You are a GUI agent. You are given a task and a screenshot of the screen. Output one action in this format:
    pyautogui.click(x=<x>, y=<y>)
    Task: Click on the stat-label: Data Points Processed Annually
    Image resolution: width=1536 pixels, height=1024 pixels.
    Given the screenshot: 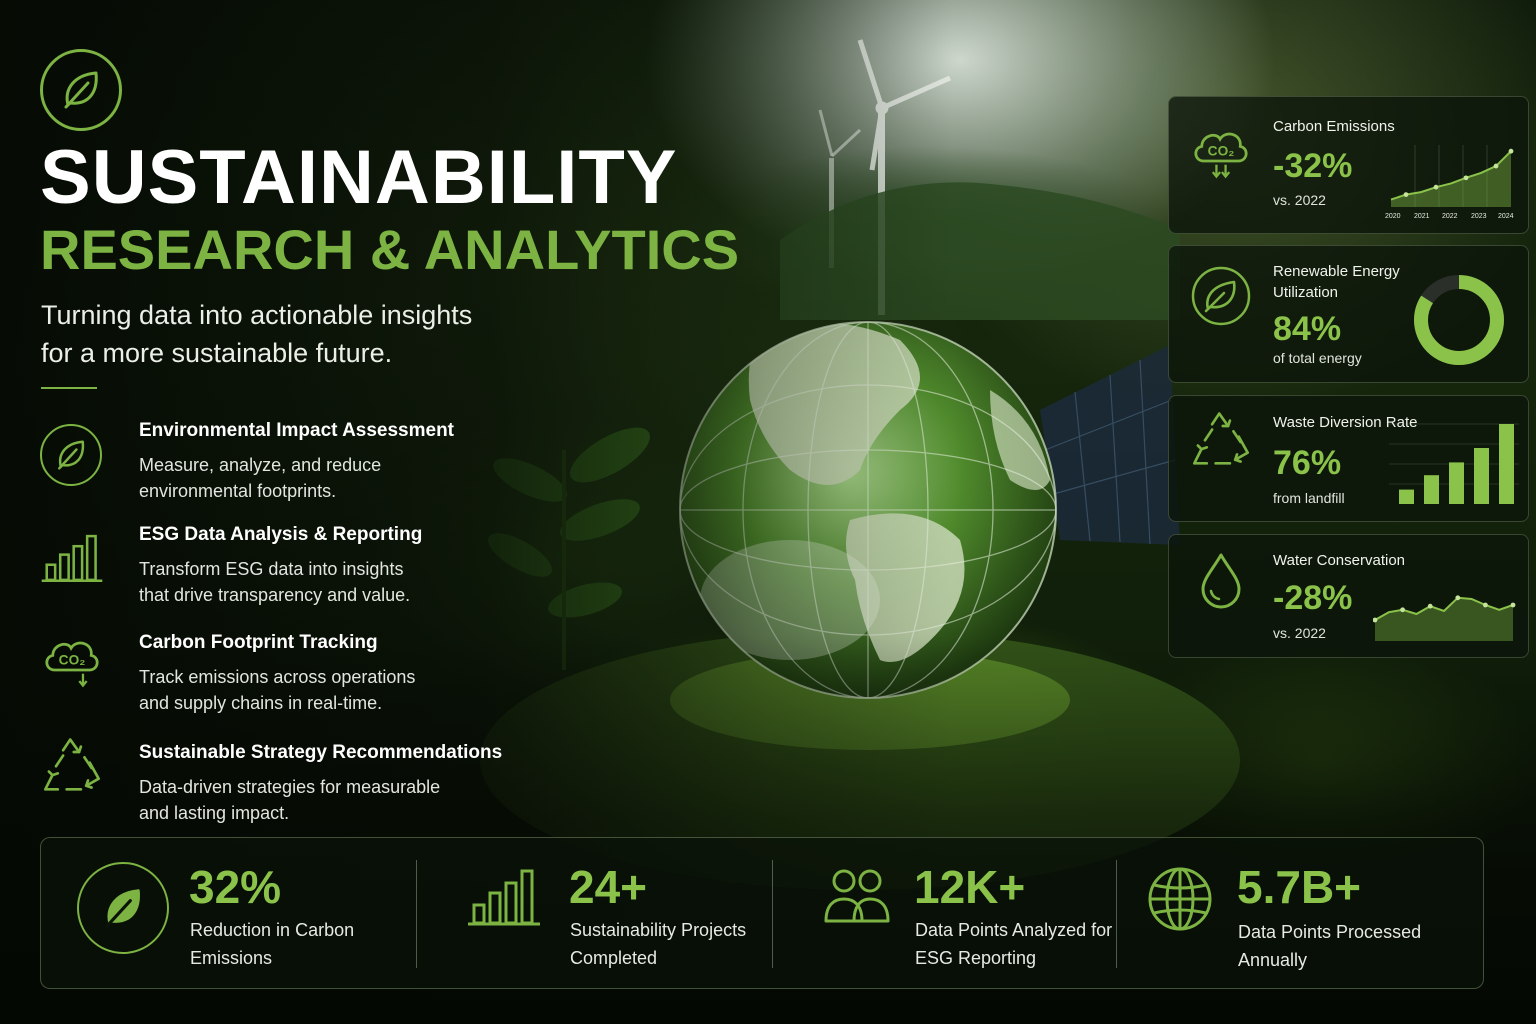 What is the action you would take?
    pyautogui.click(x=1329, y=946)
    